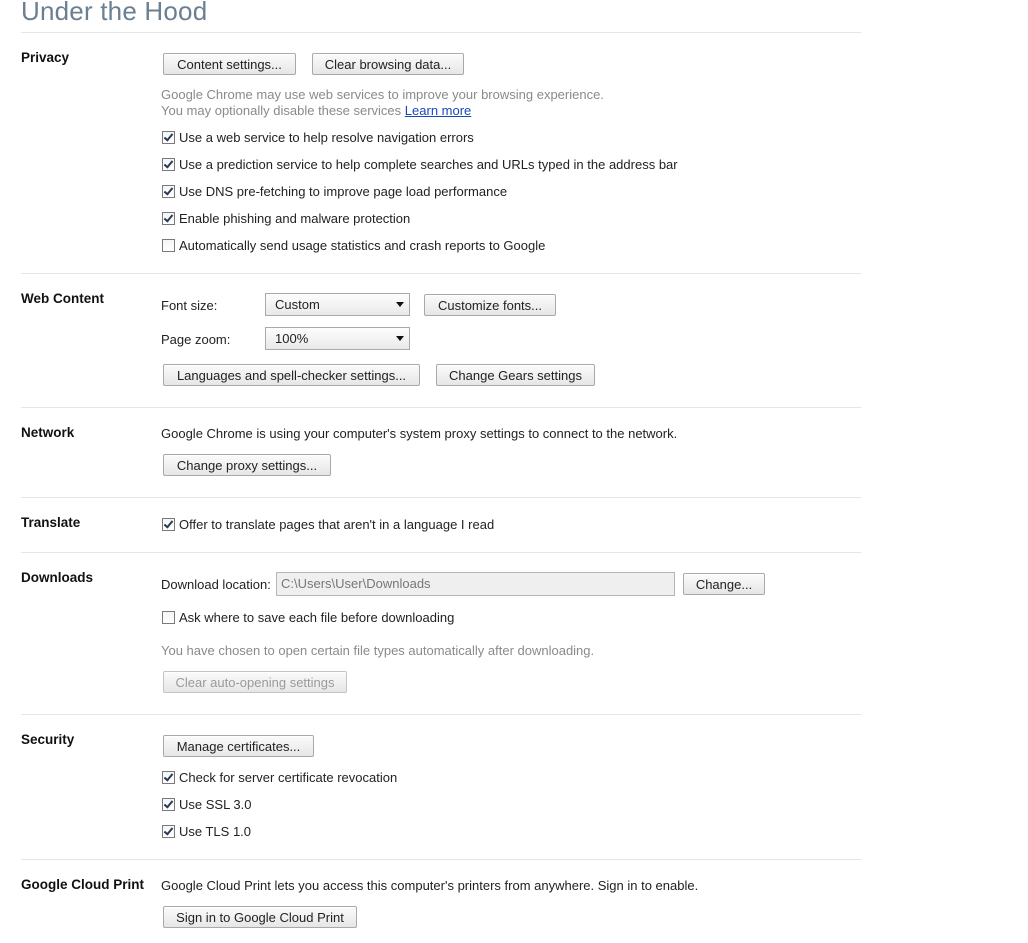 The height and width of the screenshot is (943, 1028). What do you see at coordinates (337, 338) in the screenshot?
I see `page-zoom-select: 100%` at bounding box center [337, 338].